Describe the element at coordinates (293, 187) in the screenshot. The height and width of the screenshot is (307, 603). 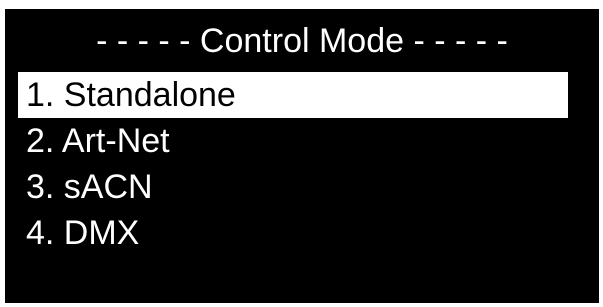
I see `menu-item-sacn: 3. sACN` at that location.